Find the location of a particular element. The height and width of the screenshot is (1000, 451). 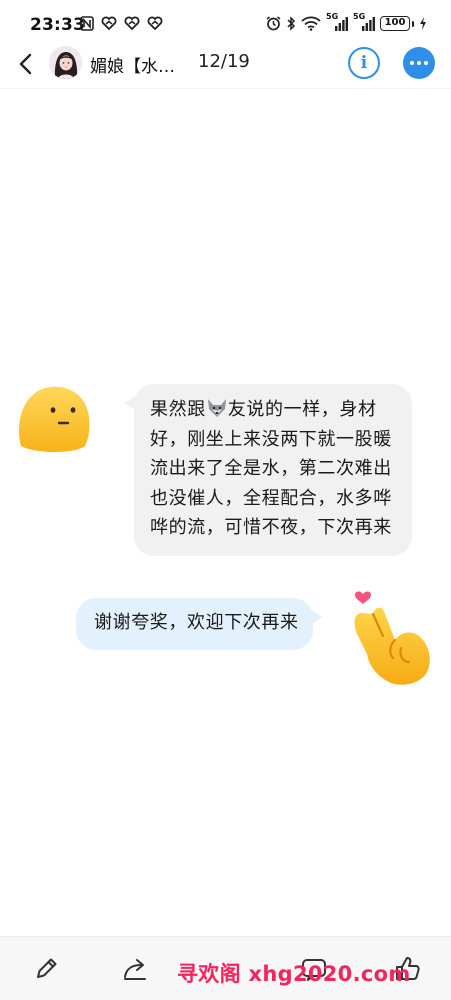

smiling-face-emoji is located at coordinates (54, 419).